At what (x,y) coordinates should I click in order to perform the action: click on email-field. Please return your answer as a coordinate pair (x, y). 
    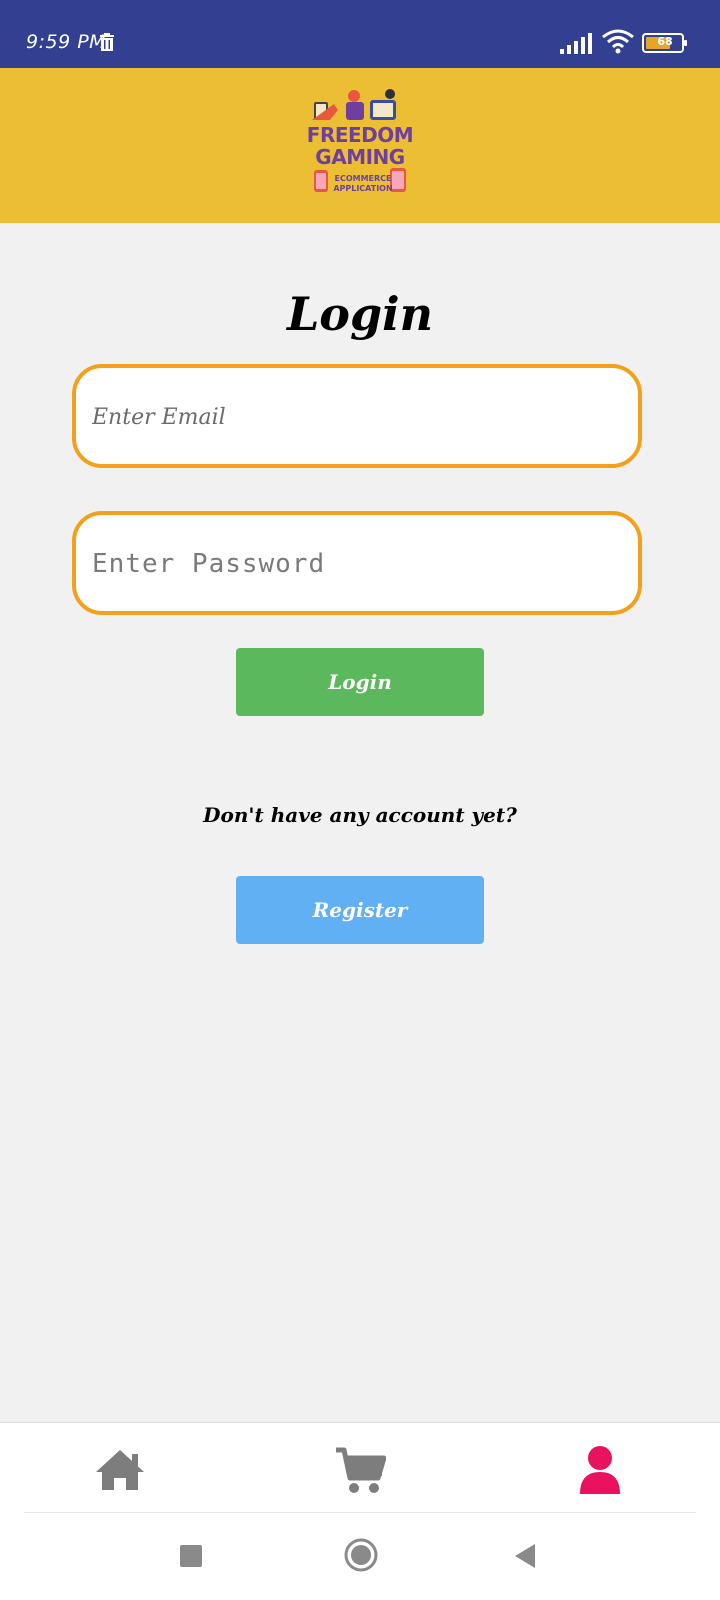
    Looking at the image, I should click on (357, 417).